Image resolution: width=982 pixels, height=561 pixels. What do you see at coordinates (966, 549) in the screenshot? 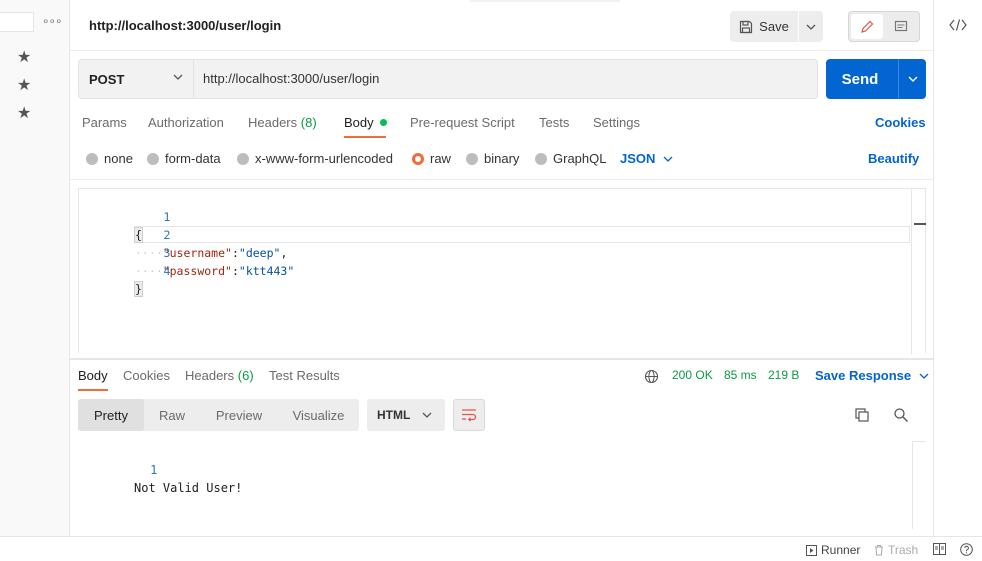
I see `help-icon` at bounding box center [966, 549].